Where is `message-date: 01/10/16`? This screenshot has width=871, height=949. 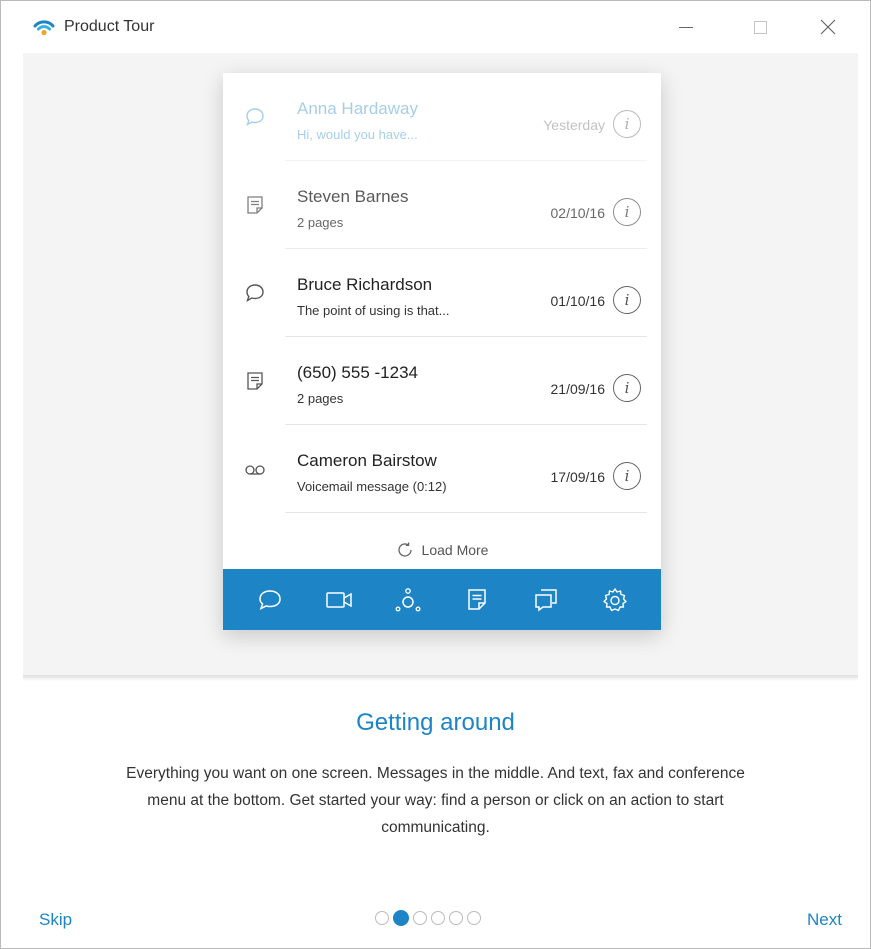 message-date: 01/10/16 is located at coordinates (578, 301).